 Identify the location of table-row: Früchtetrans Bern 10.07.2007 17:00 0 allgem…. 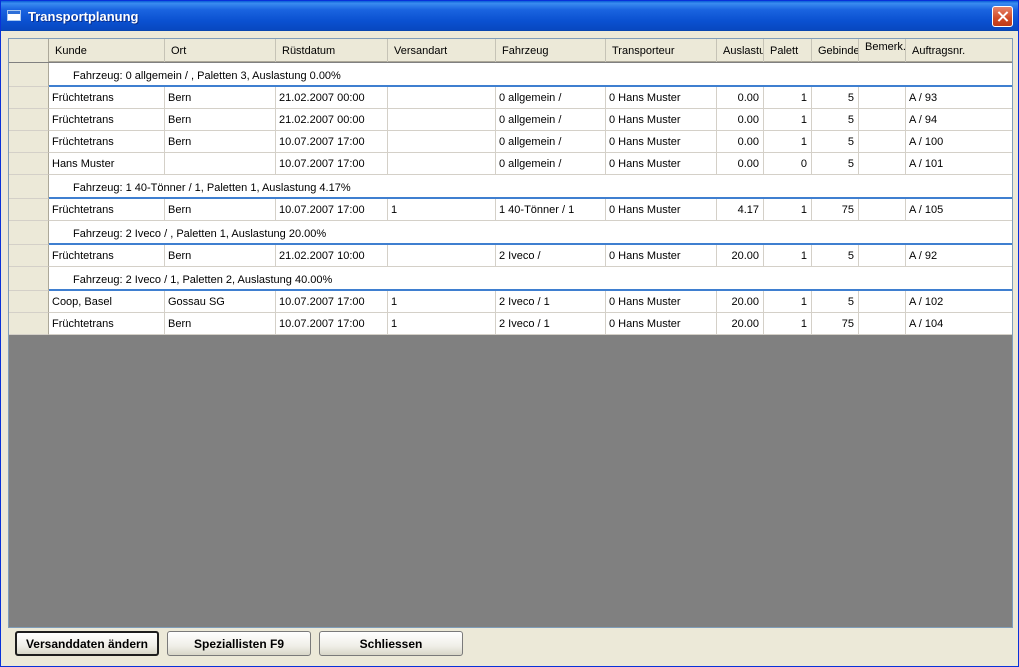
(510, 142).